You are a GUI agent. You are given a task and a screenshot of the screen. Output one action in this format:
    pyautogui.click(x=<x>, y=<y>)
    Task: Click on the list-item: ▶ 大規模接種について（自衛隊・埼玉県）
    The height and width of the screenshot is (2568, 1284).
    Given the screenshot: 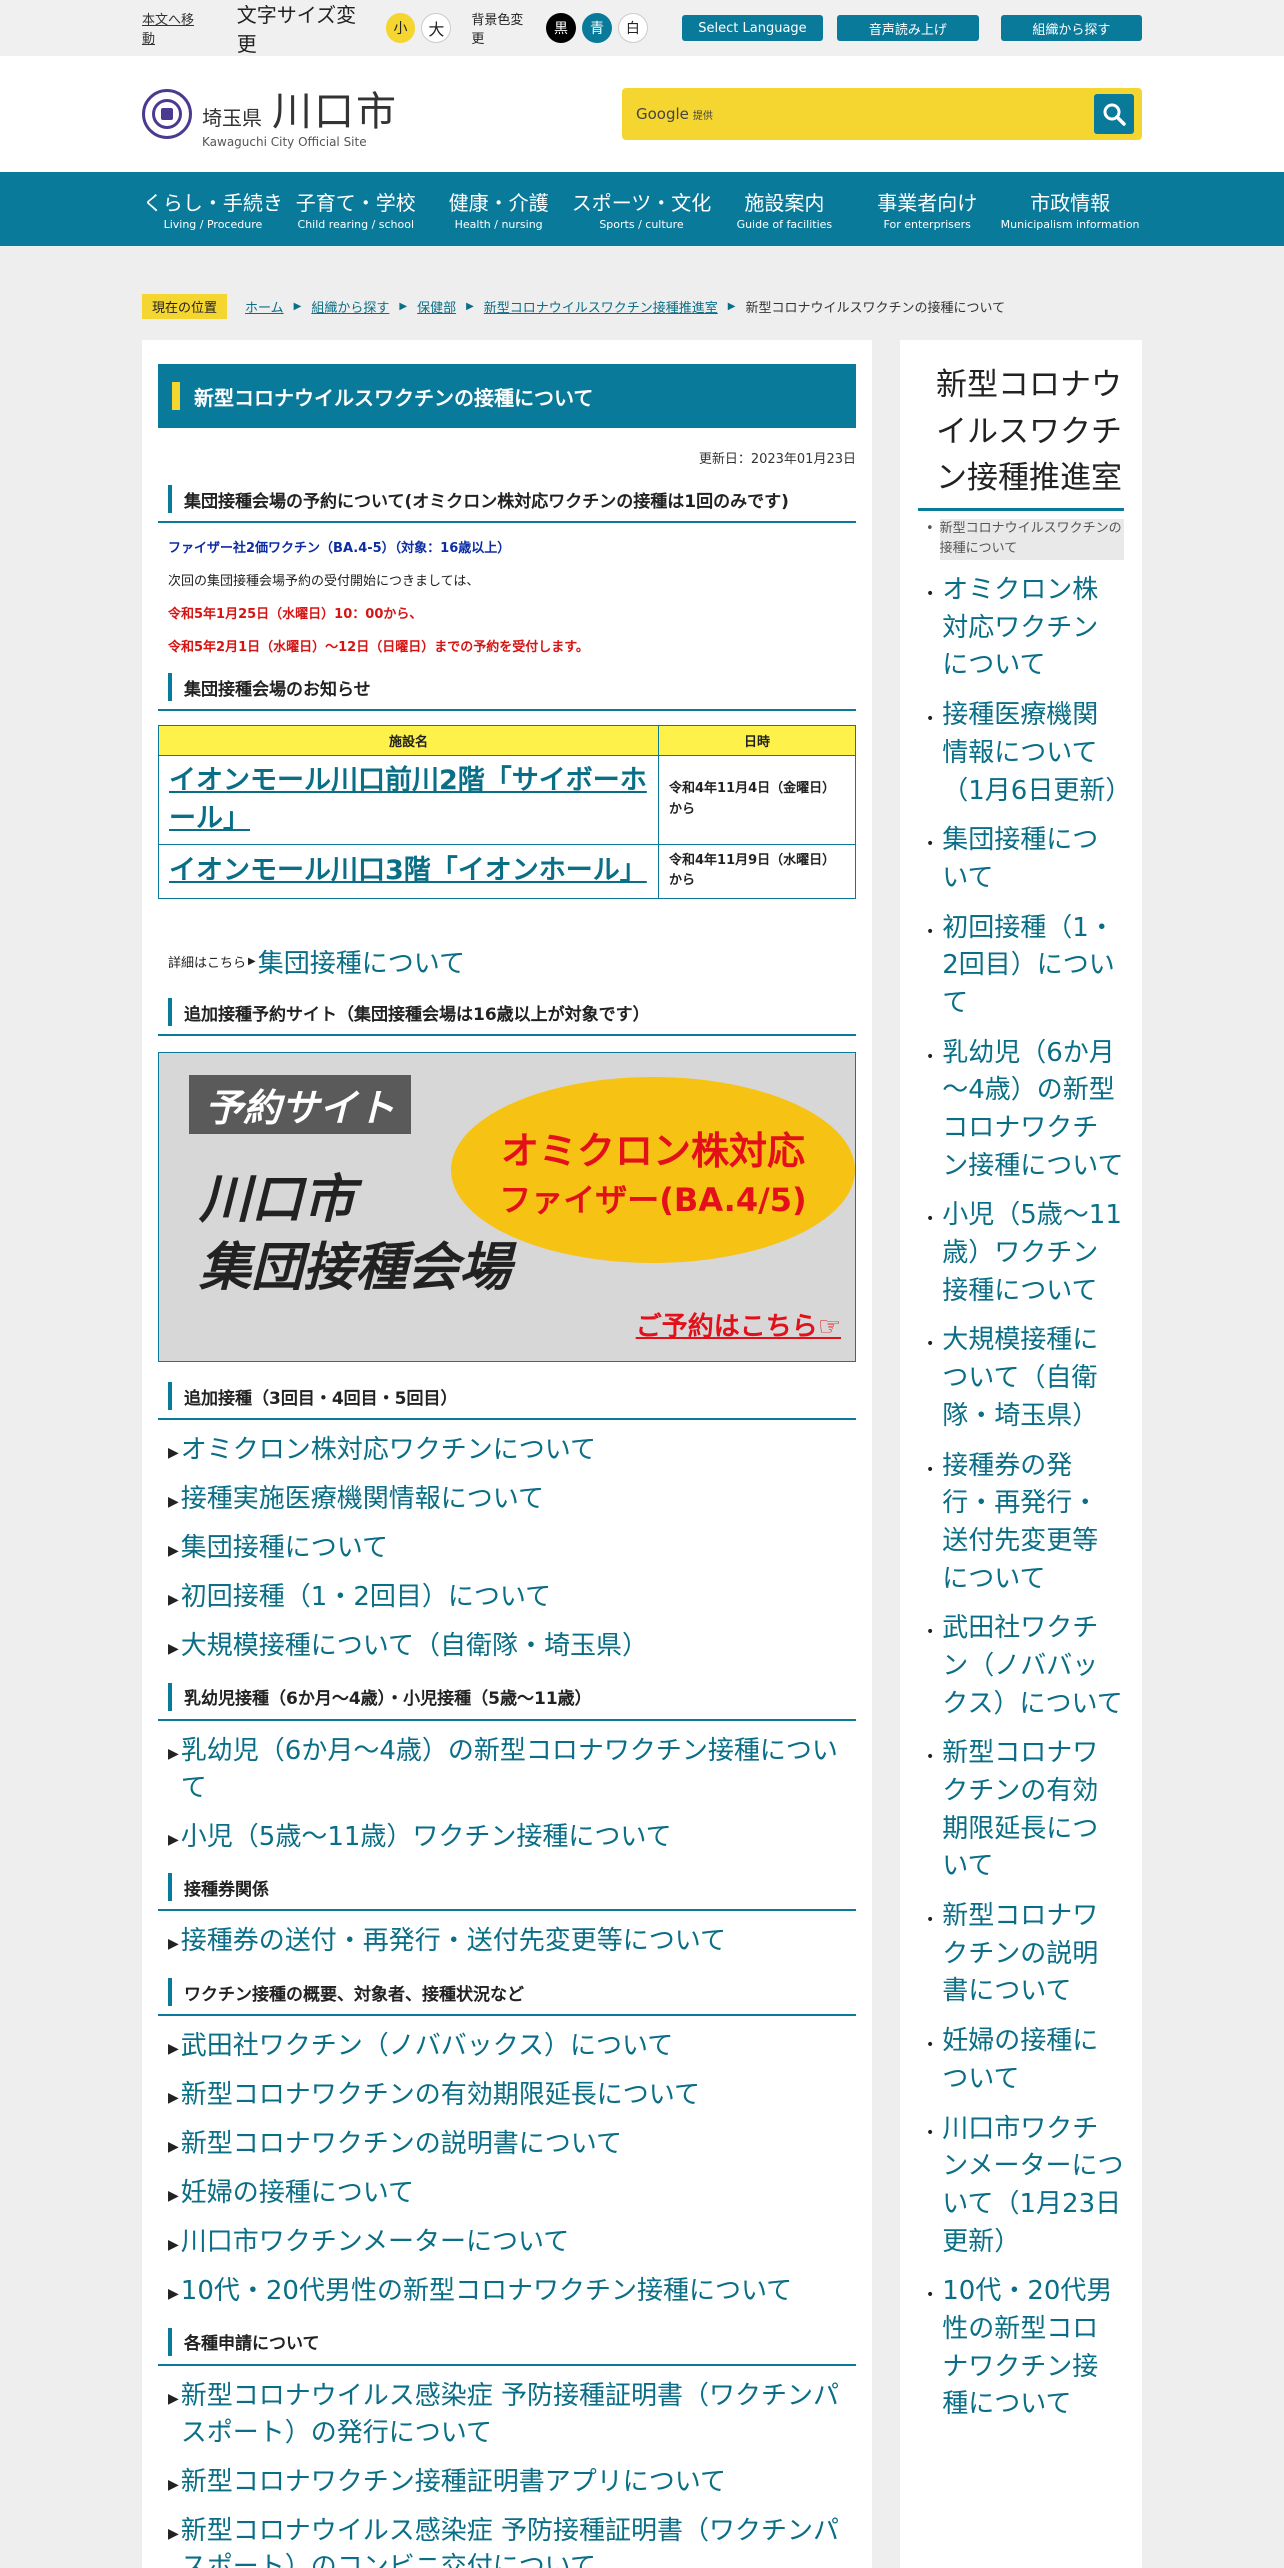 What is the action you would take?
    pyautogui.click(x=512, y=1646)
    